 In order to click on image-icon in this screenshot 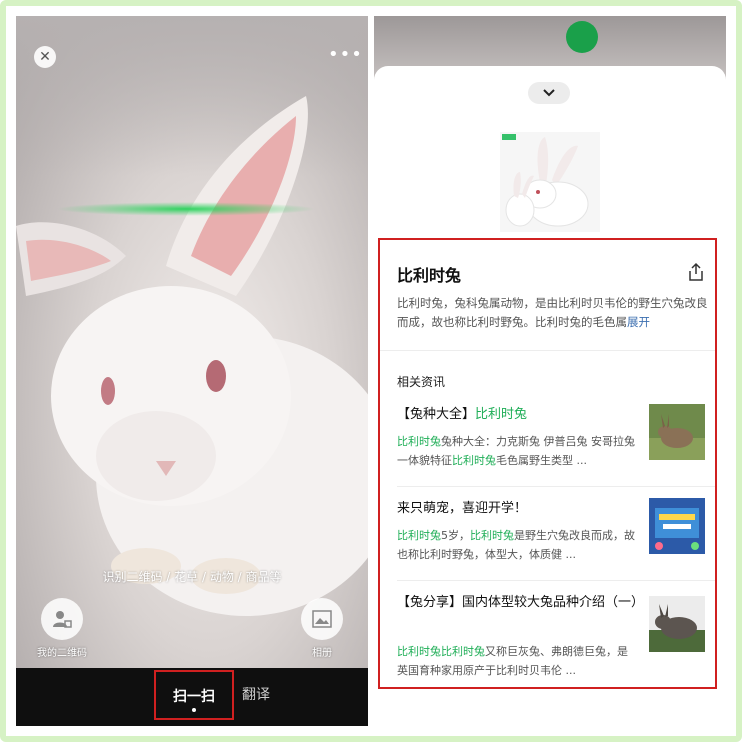, I will do `click(322, 619)`.